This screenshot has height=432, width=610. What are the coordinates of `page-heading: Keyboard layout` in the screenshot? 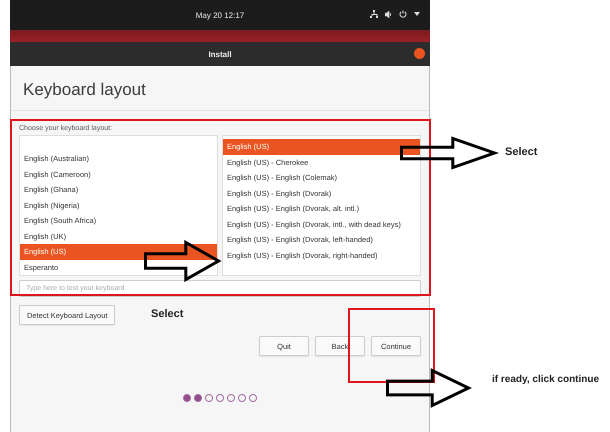 It's located at (220, 88).